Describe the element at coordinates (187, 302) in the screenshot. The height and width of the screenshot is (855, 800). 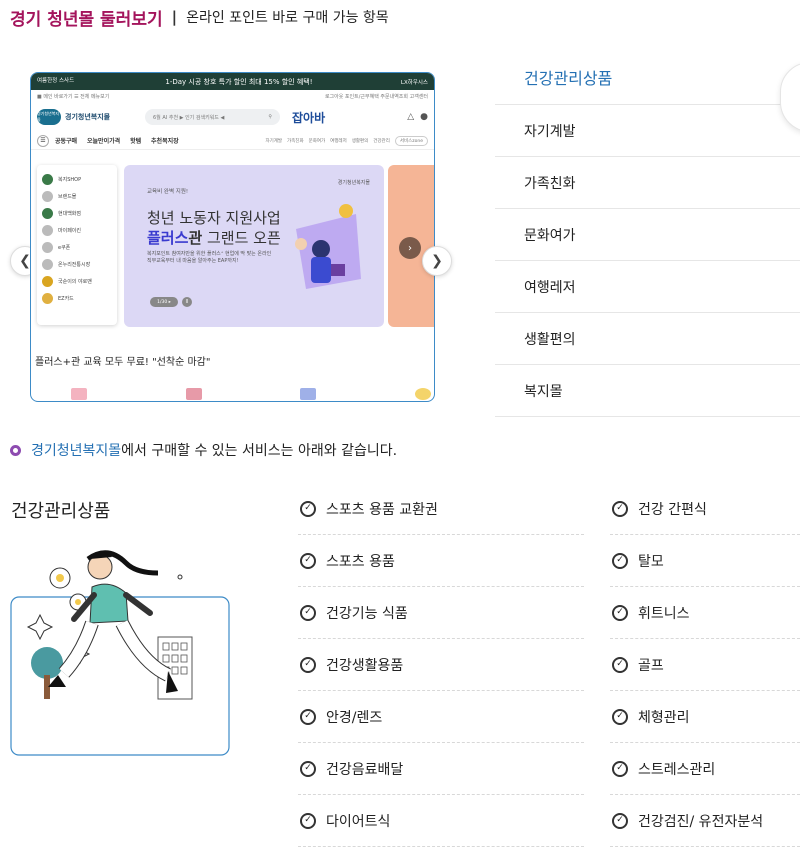
I see `pause-icon: II` at that location.